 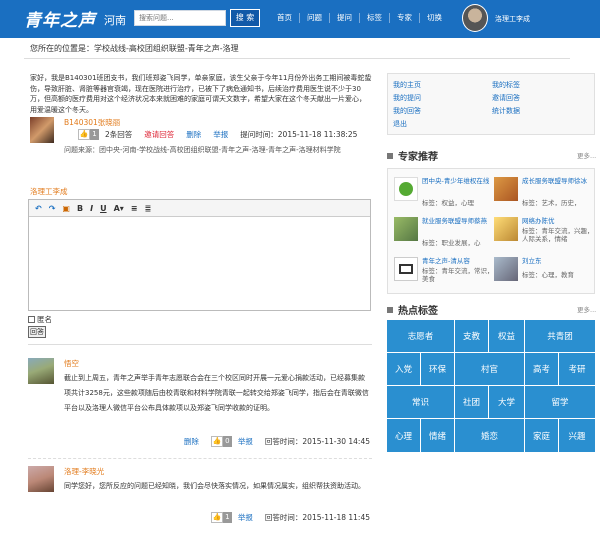 I want to click on tag-item: 志愿者, so click(x=421, y=336).